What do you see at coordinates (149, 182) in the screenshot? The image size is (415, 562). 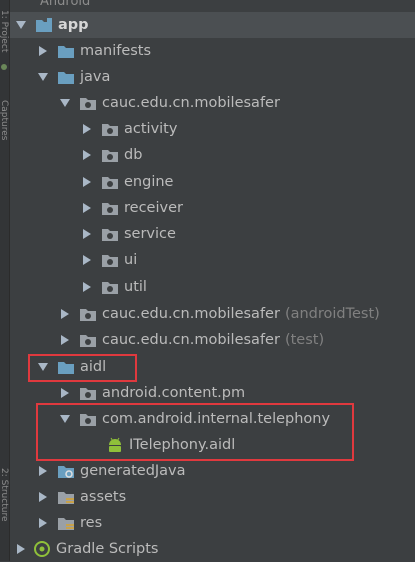 I see `tree-label-engine: engine` at bounding box center [149, 182].